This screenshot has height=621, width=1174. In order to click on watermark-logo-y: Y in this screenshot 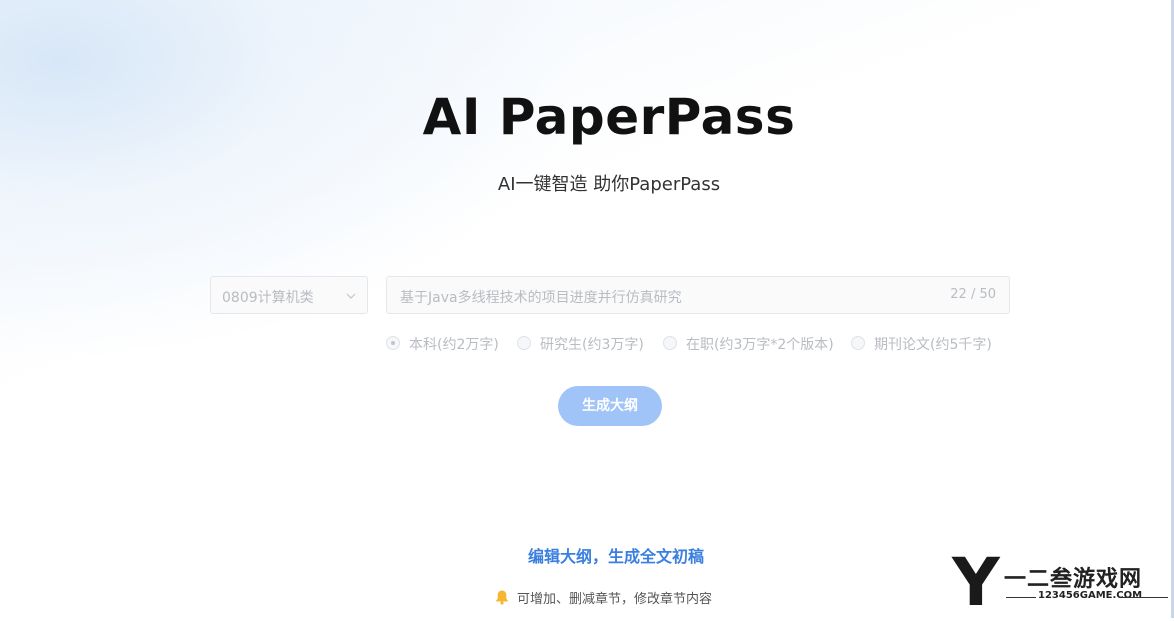, I will do `click(976, 582)`.